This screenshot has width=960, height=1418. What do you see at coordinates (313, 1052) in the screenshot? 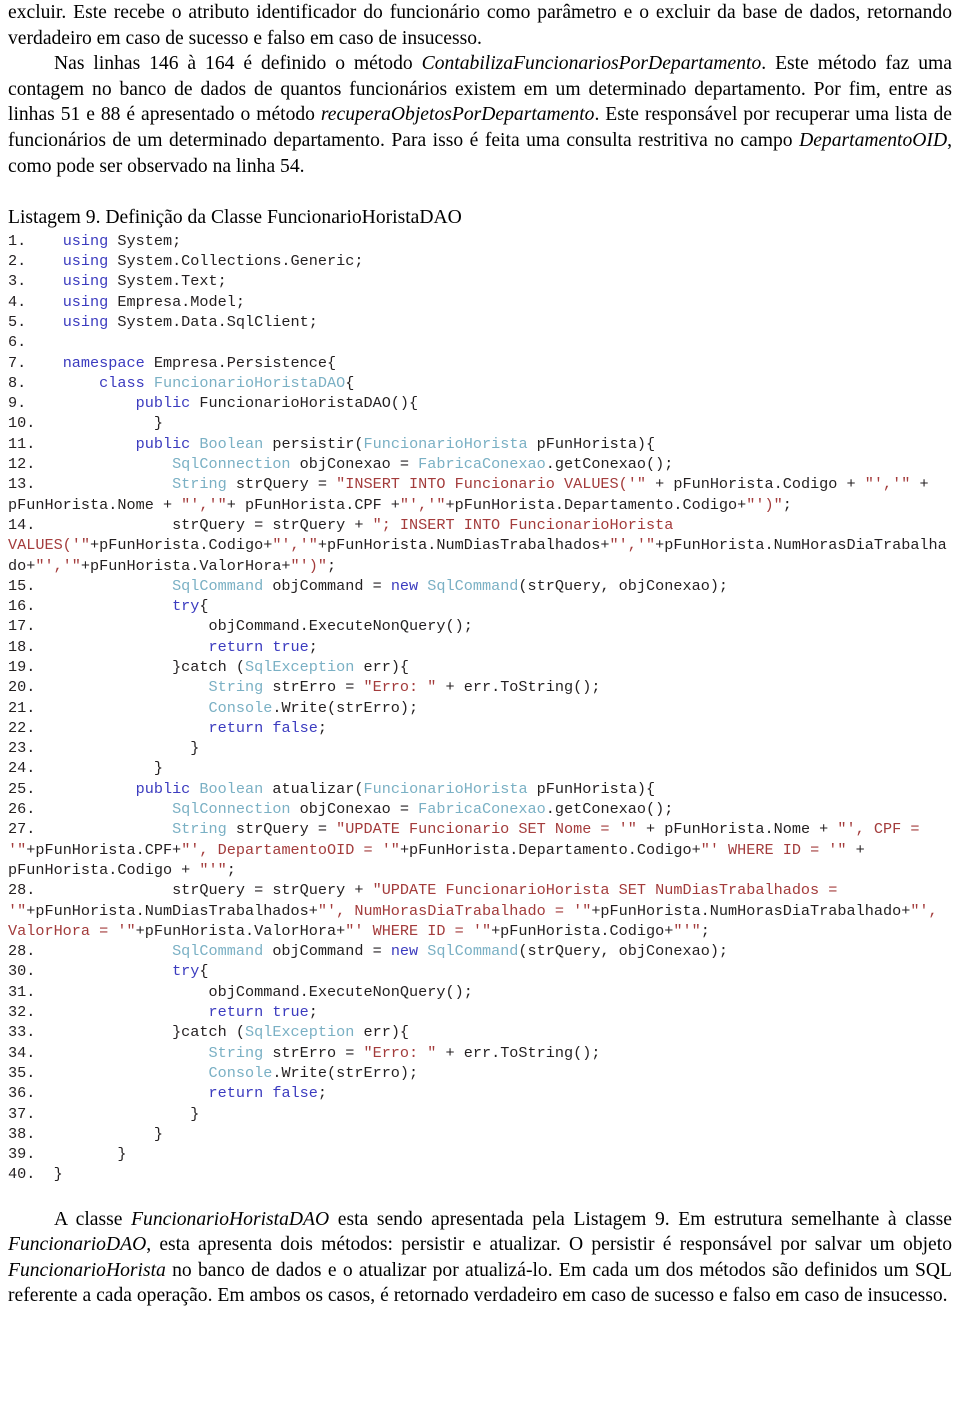
I see `code-token-pl: strErro =` at bounding box center [313, 1052].